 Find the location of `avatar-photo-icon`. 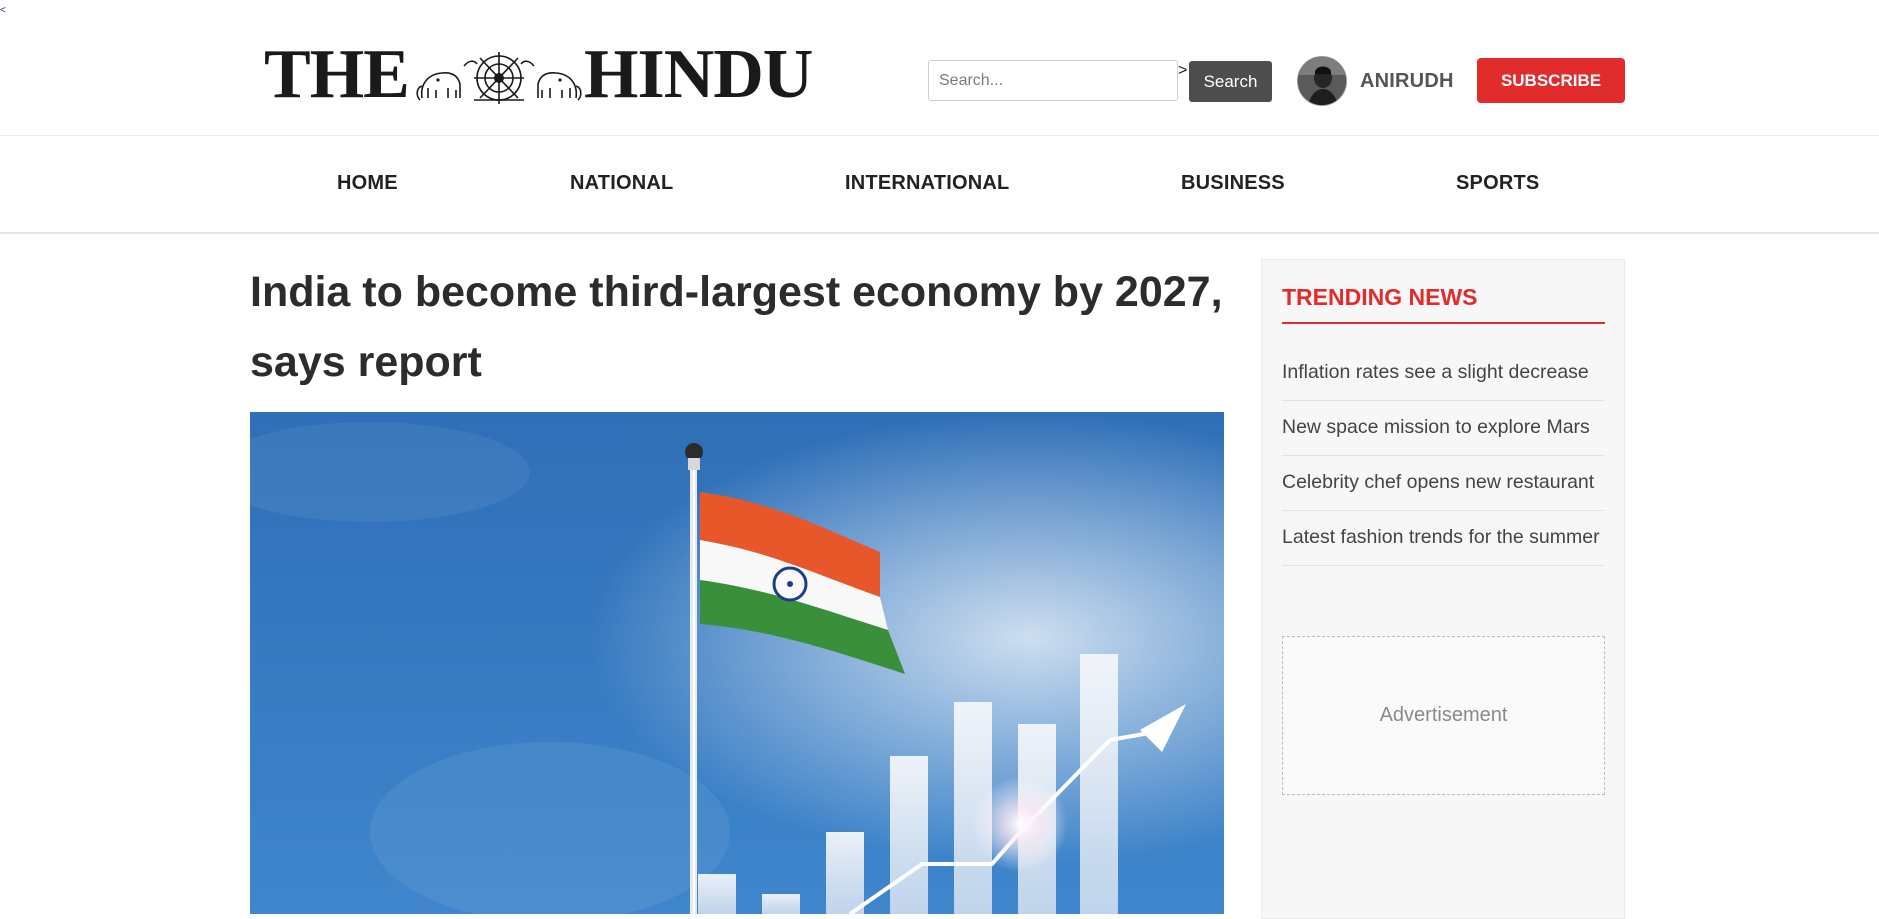

avatar-photo-icon is located at coordinates (1322, 81).